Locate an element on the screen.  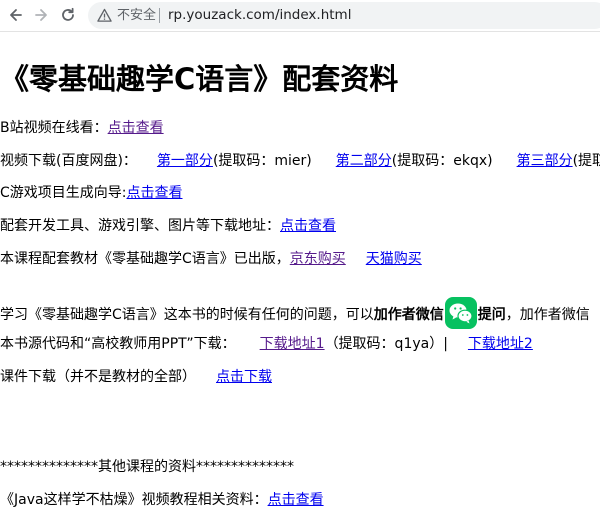
bili-link: 点击查看 is located at coordinates (136, 128).